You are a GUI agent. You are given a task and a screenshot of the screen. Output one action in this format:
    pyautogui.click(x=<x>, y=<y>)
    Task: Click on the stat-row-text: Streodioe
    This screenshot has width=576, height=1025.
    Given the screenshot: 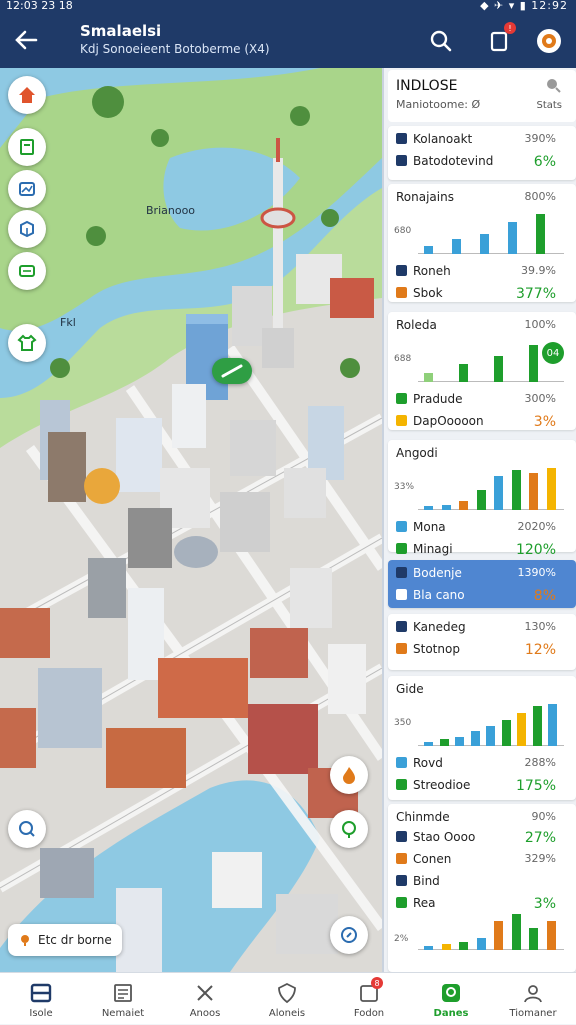 What is the action you would take?
    pyautogui.click(x=442, y=785)
    